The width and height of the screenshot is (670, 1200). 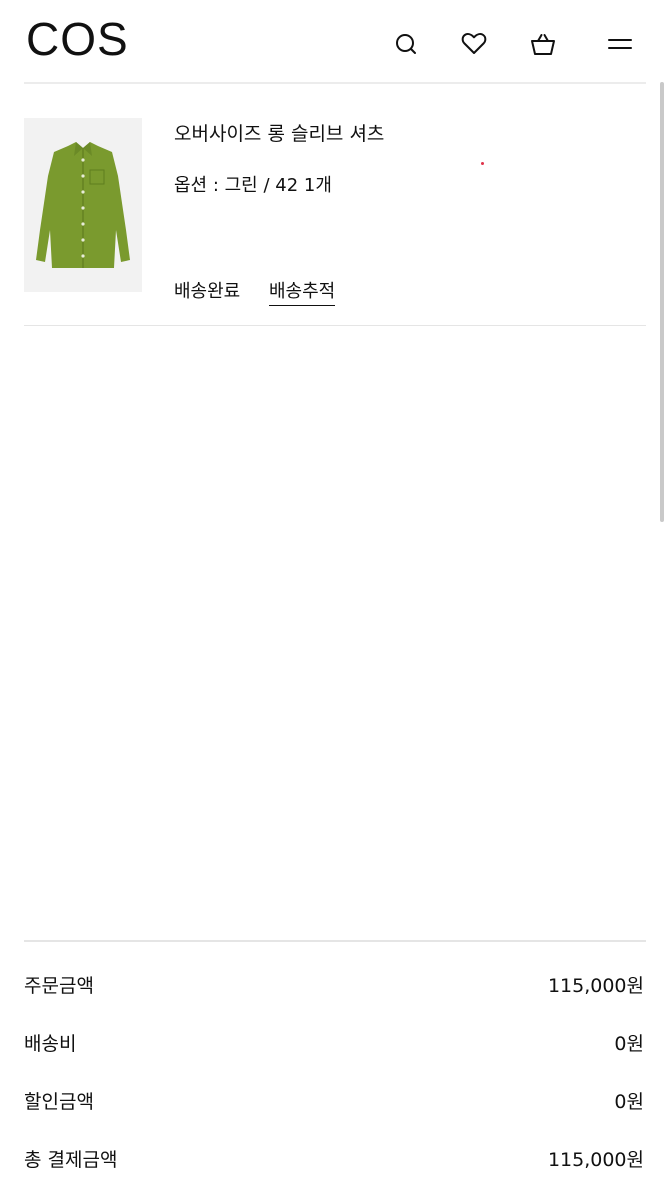 I want to click on menu-icon, so click(x=620, y=44).